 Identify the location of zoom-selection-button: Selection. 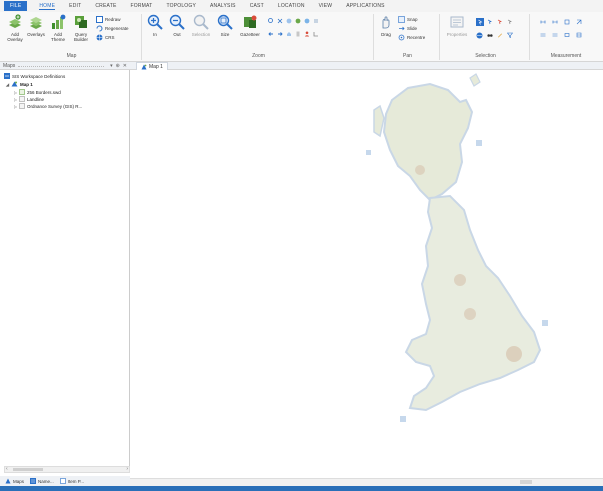
(201, 25).